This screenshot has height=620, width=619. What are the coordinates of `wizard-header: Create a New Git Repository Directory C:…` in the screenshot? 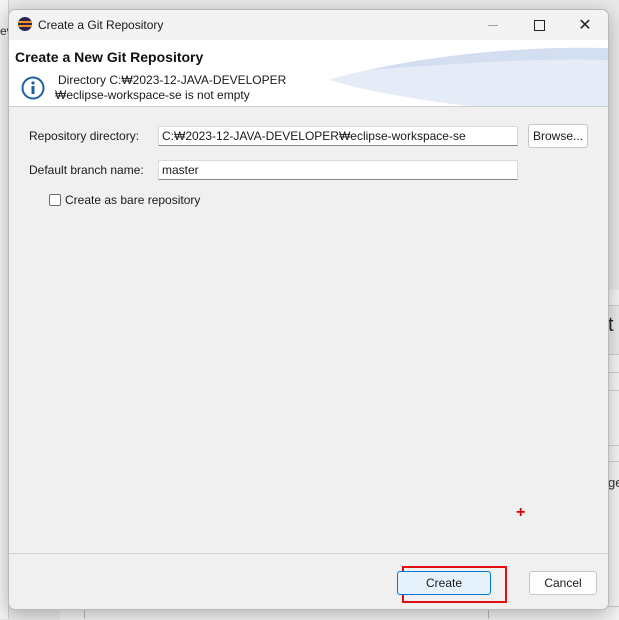 It's located at (308, 73).